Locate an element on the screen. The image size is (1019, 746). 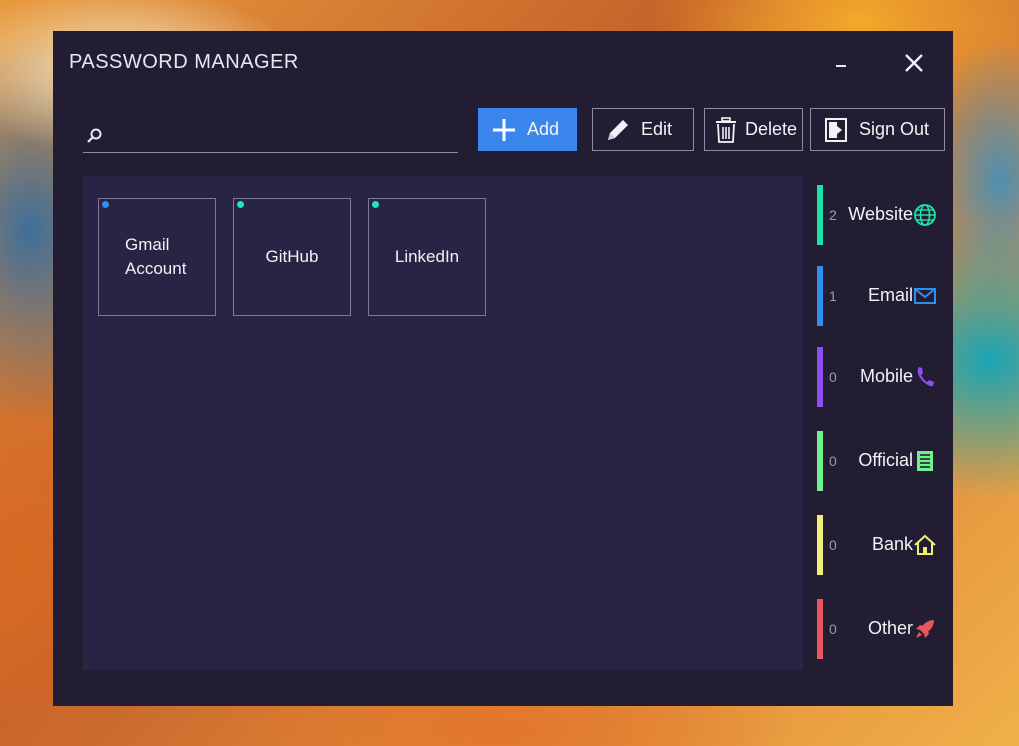
close-button is located at coordinates (914, 64).